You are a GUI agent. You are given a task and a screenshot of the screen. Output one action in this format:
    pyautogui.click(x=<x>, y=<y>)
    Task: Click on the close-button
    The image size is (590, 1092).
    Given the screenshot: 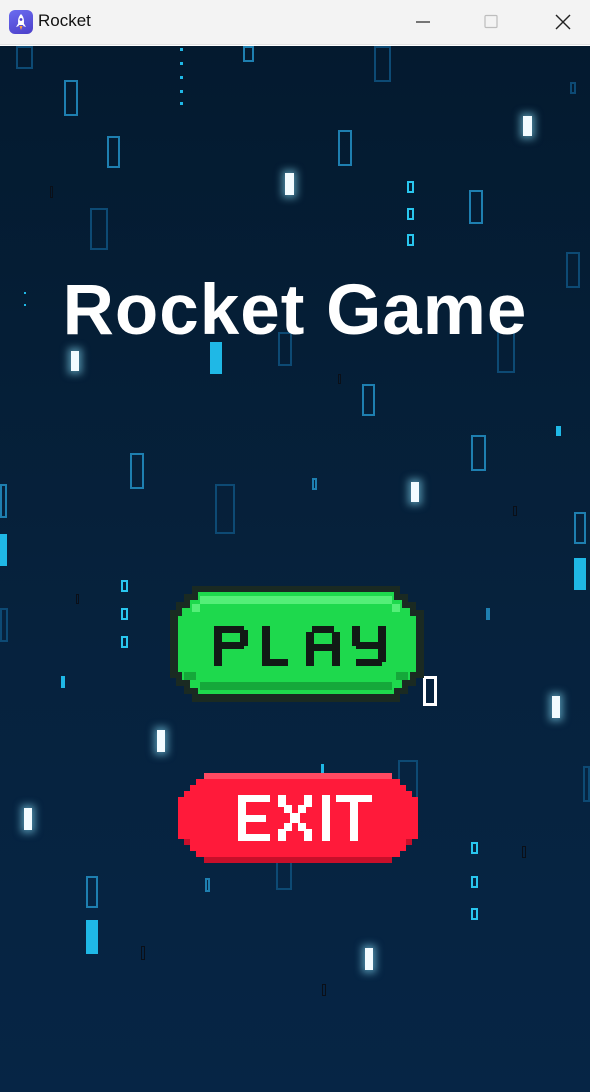 What is the action you would take?
    pyautogui.click(x=563, y=22)
    